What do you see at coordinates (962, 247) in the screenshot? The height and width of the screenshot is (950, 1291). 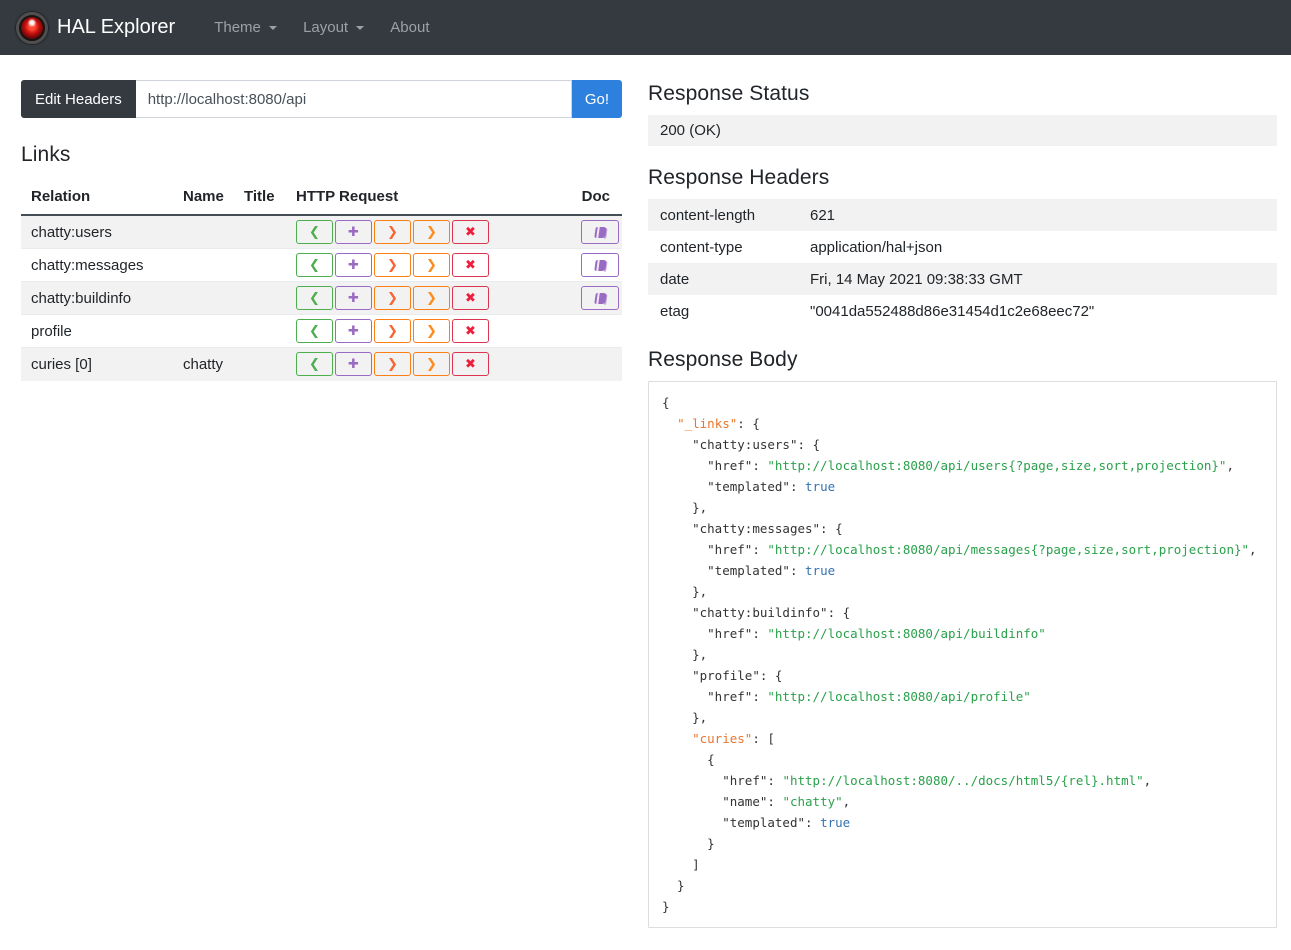 I see `response-header-row: content-type application/hal+json` at bounding box center [962, 247].